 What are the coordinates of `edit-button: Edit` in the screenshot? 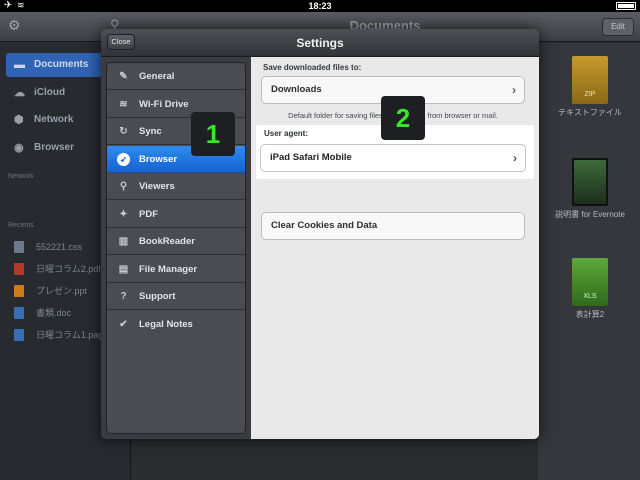 It's located at (618, 27).